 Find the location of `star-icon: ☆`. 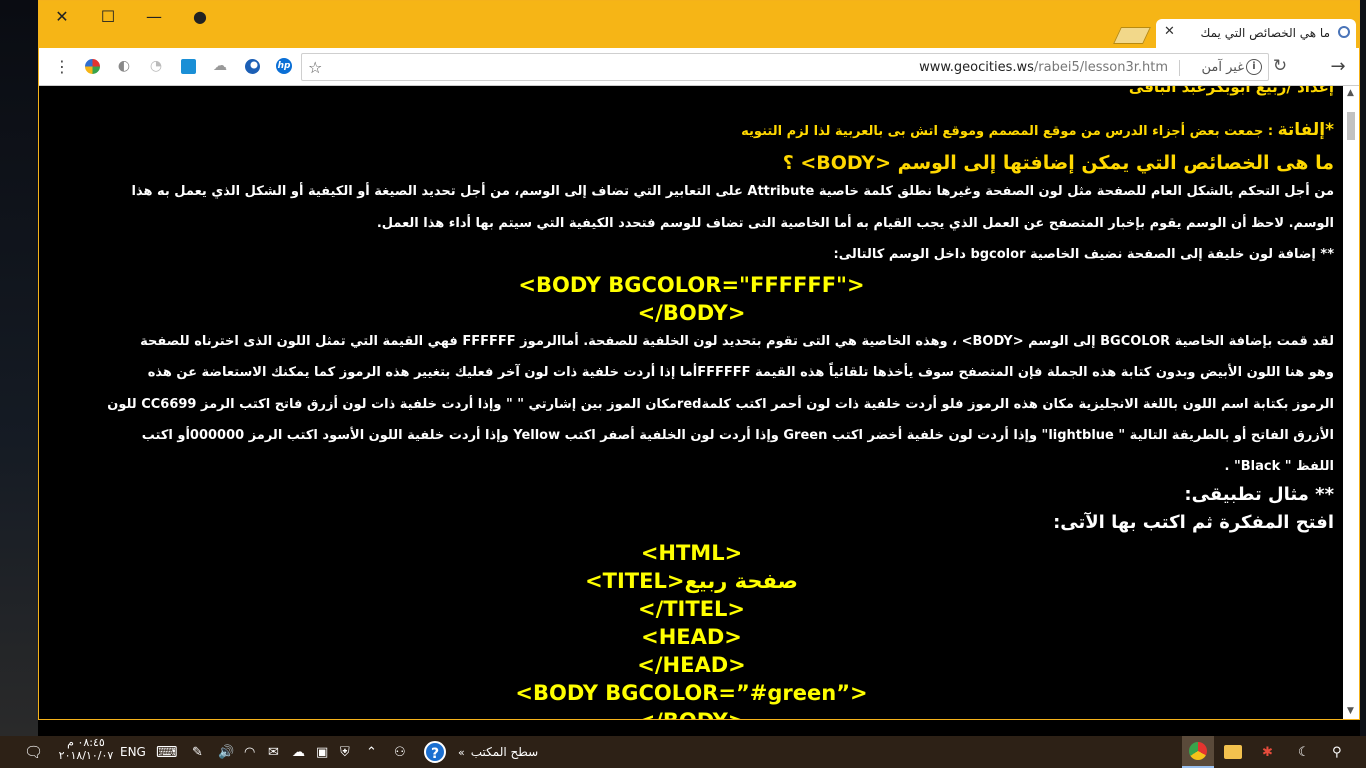

star-icon: ☆ is located at coordinates (315, 67).